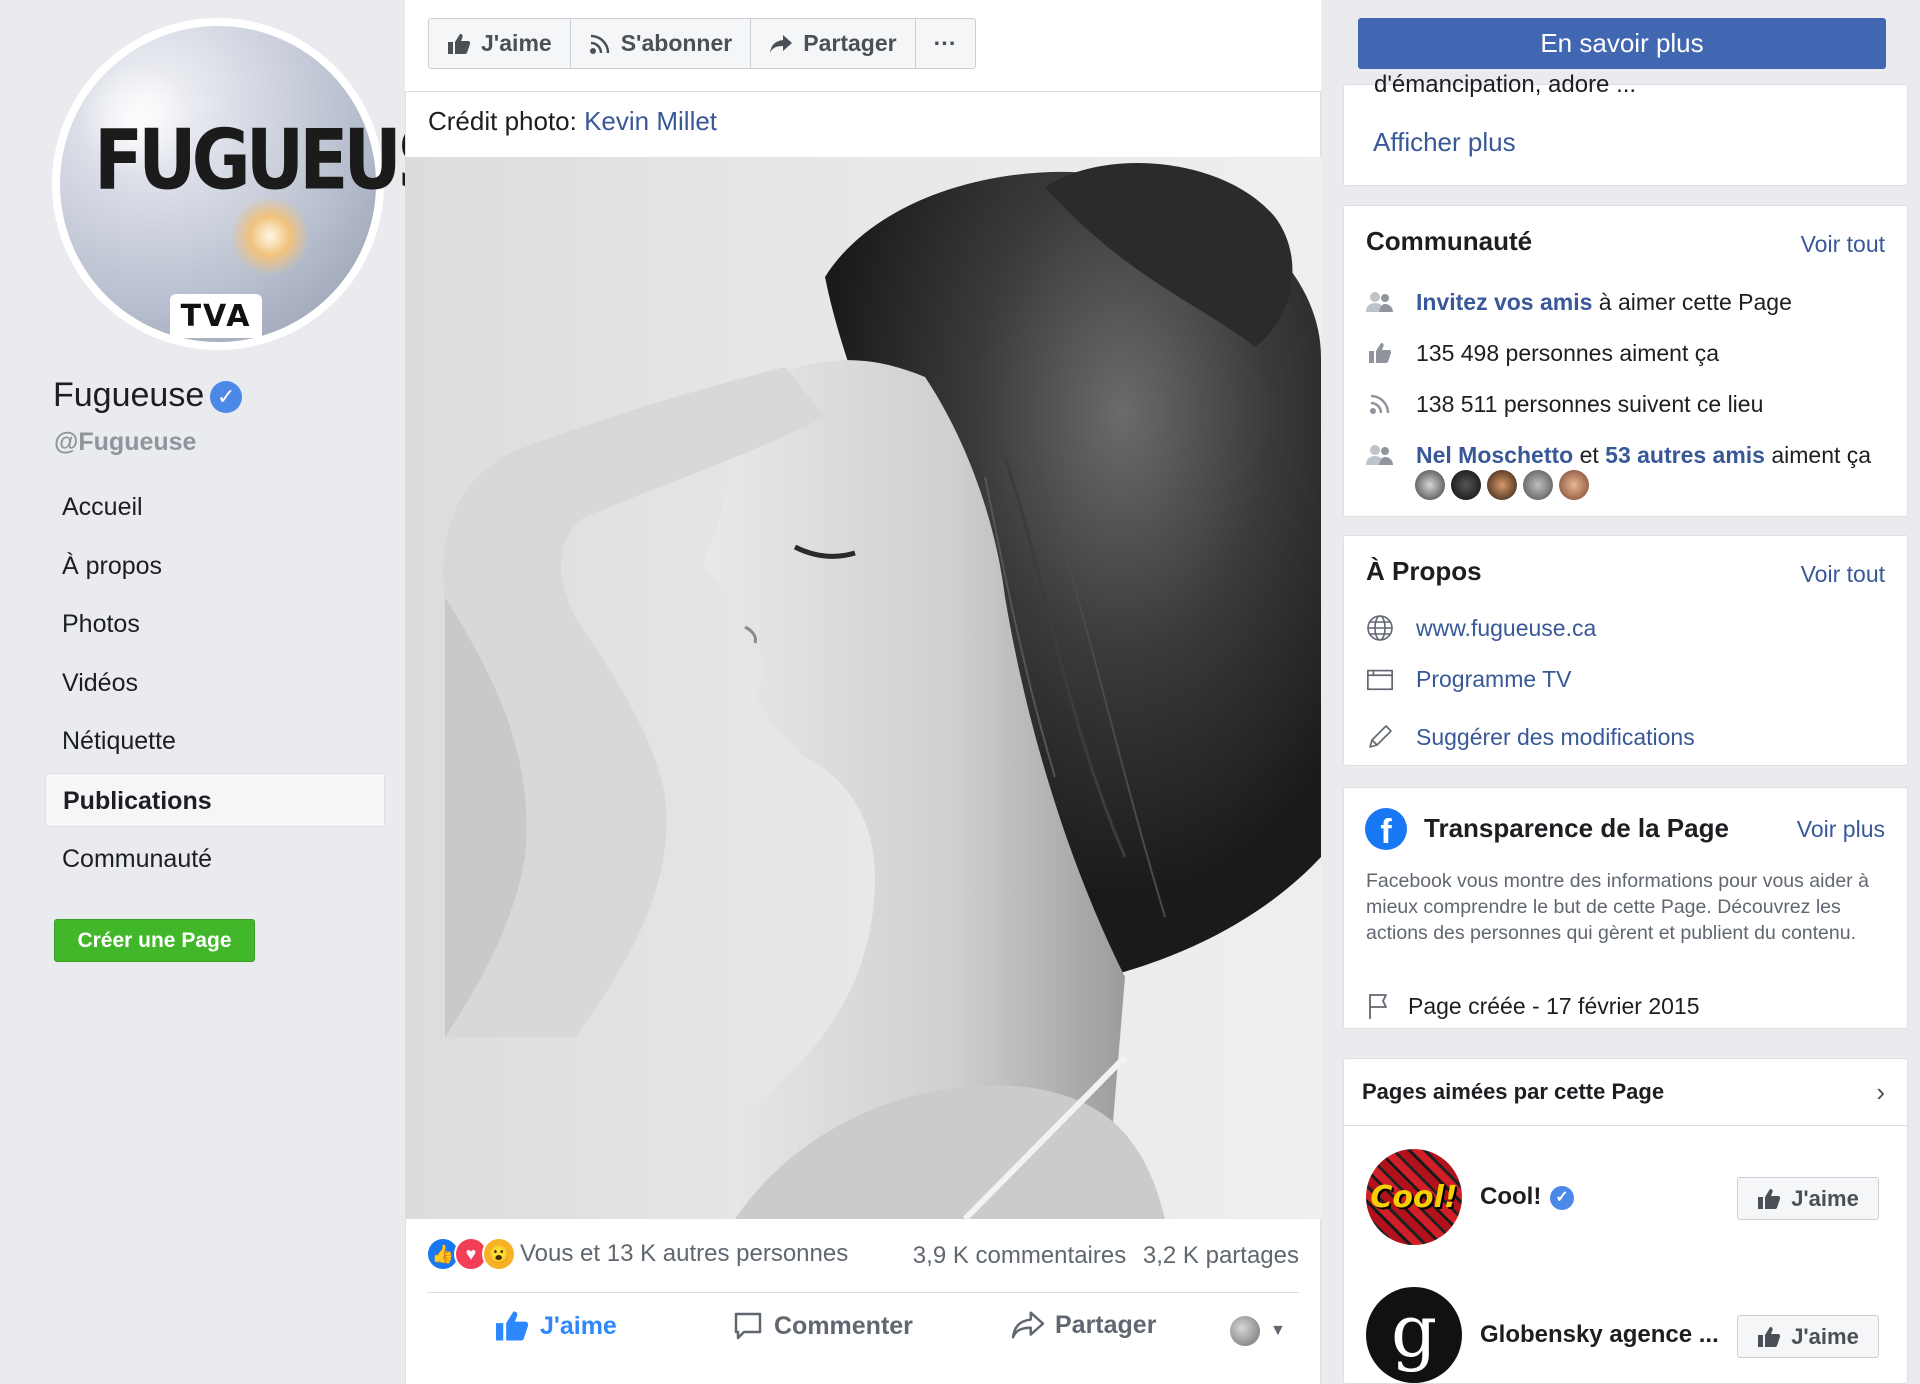 This screenshot has height=1384, width=1920. Describe the element at coordinates (1506, 628) in the screenshot. I see `website-link: www.fugueuse.ca` at that location.